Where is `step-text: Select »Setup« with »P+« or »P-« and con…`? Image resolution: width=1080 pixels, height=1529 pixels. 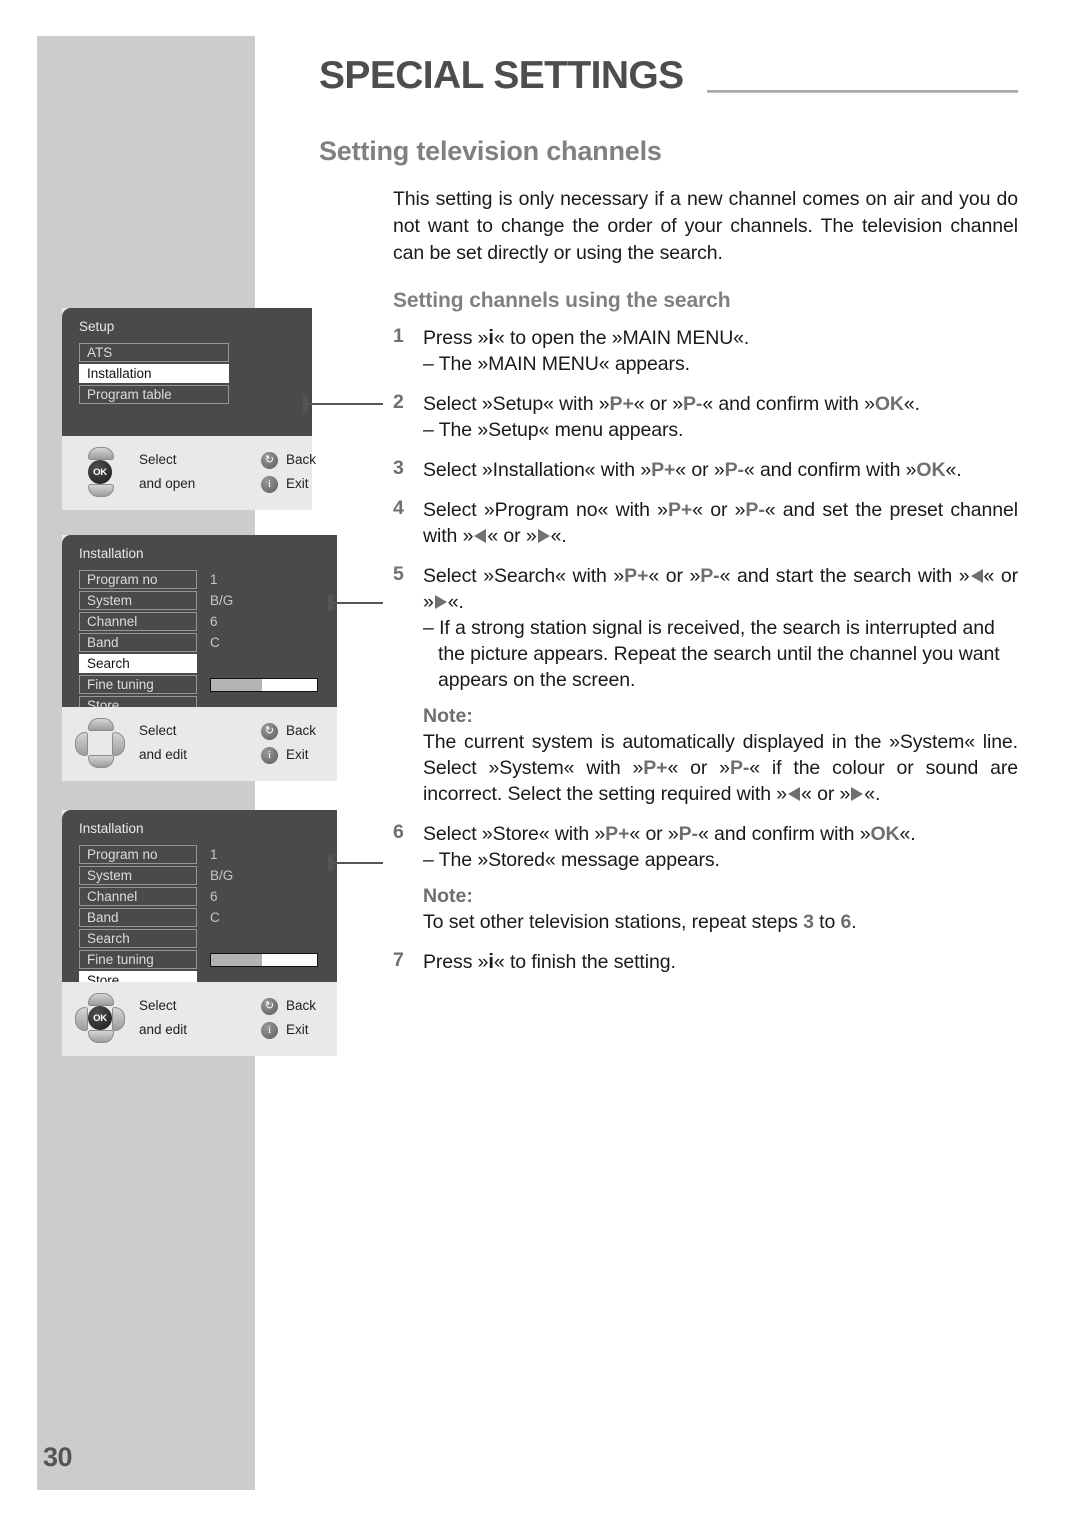 step-text: Select »Setup« with »P+« or »P-« and con… is located at coordinates (671, 404).